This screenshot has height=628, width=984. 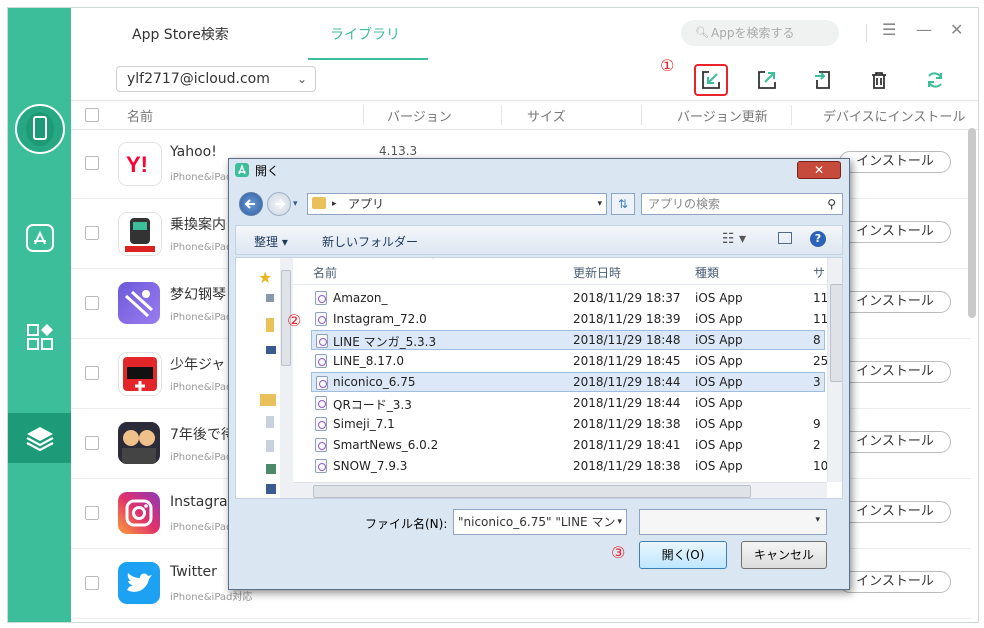 I want to click on delete-button, so click(x=879, y=80).